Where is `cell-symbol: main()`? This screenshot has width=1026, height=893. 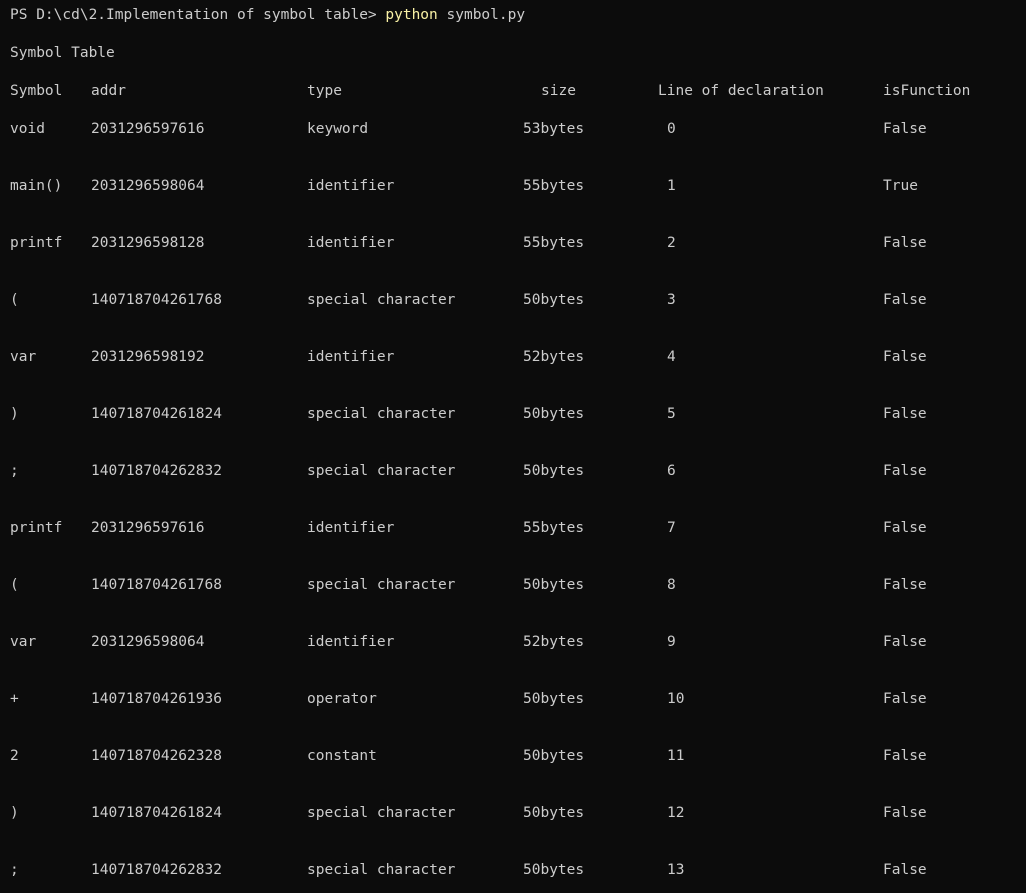 cell-symbol: main() is located at coordinates (36, 186).